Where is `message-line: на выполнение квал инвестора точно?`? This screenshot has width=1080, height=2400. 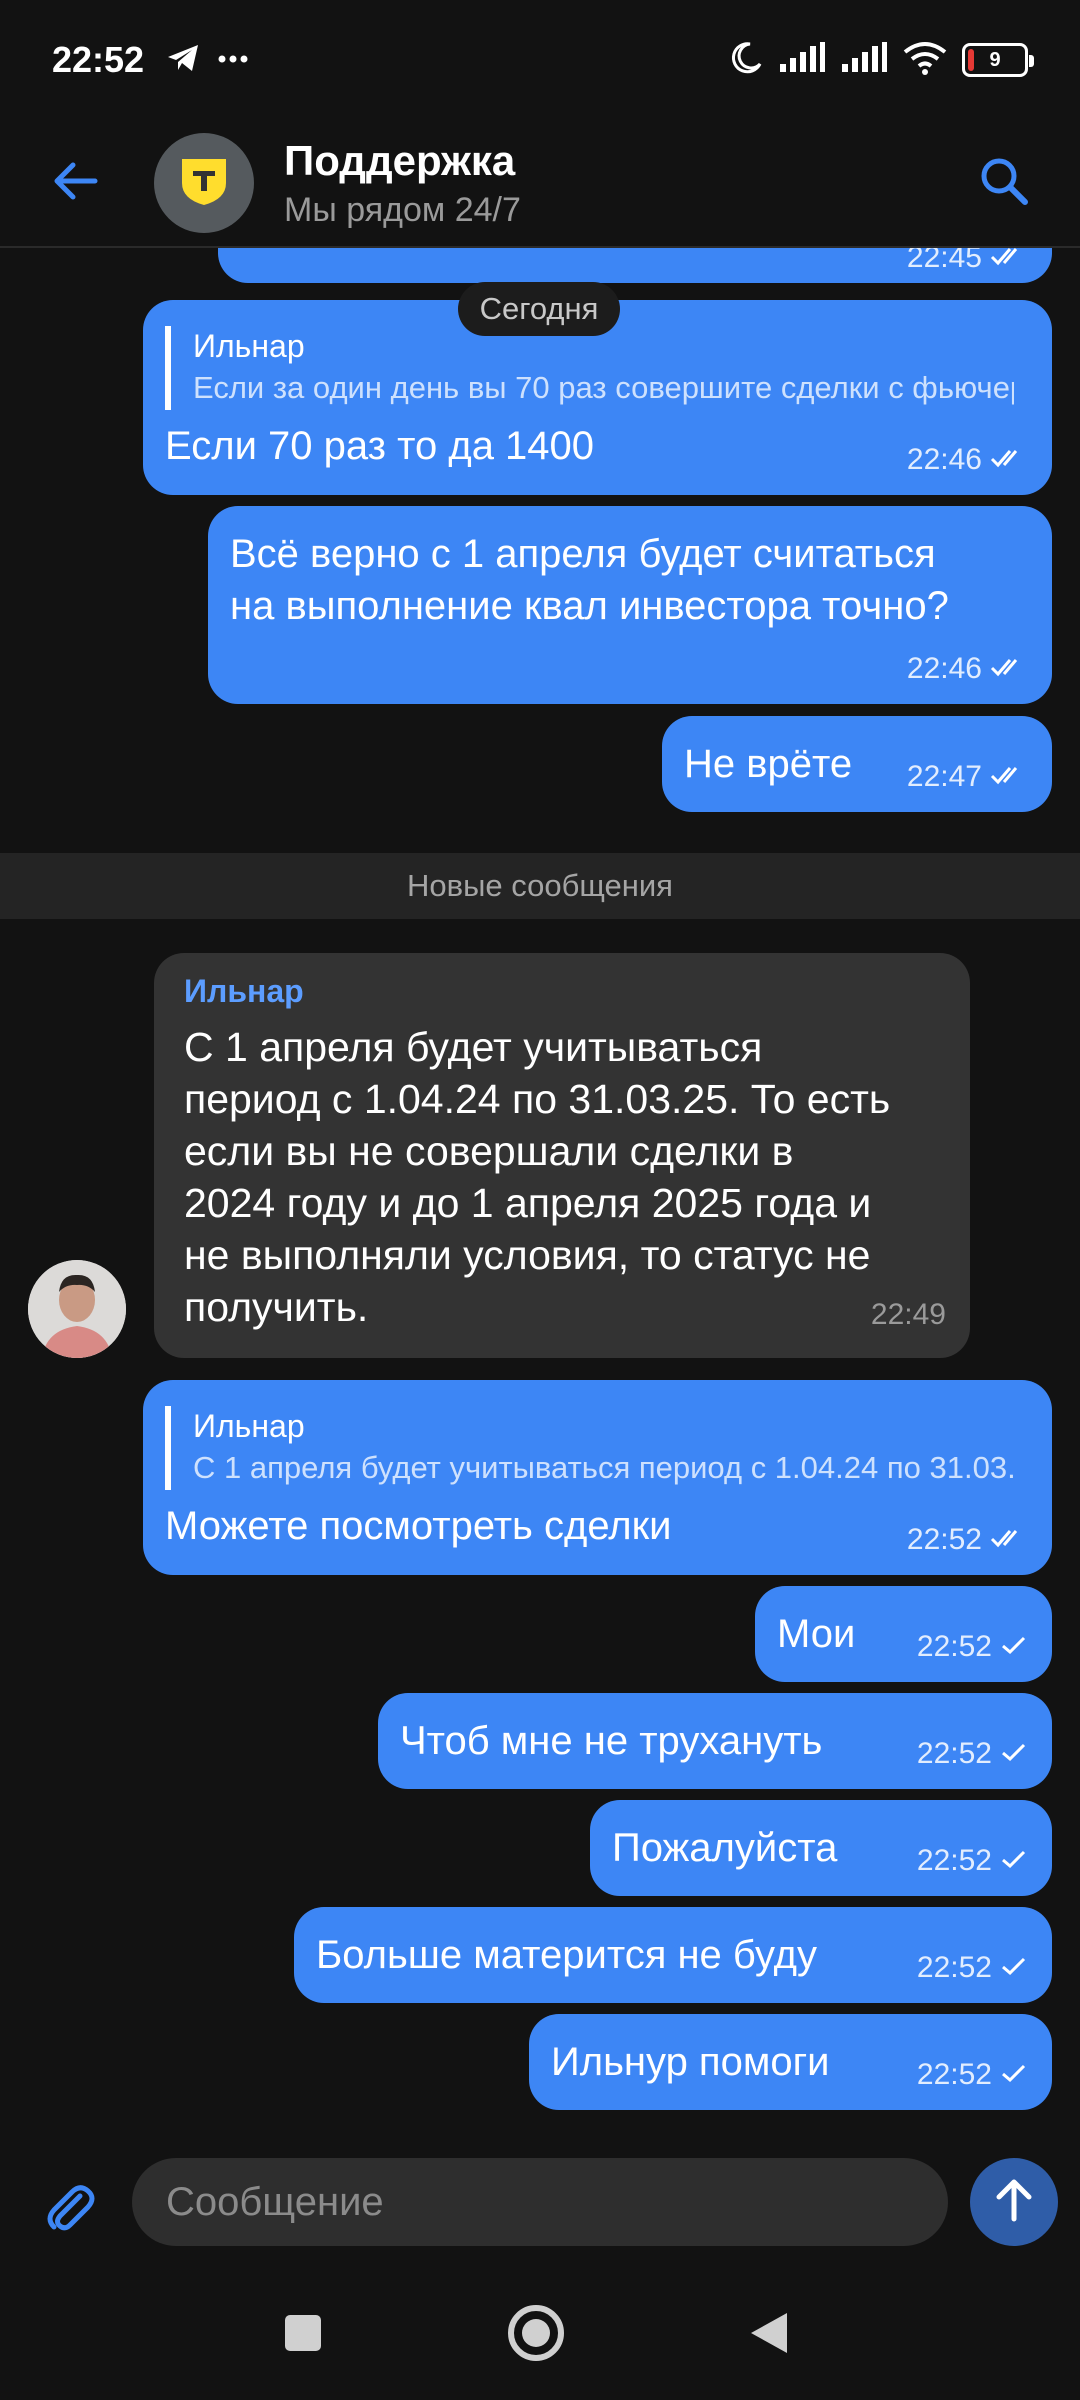 message-line: на выполнение квал инвестора точно? is located at coordinates (589, 606).